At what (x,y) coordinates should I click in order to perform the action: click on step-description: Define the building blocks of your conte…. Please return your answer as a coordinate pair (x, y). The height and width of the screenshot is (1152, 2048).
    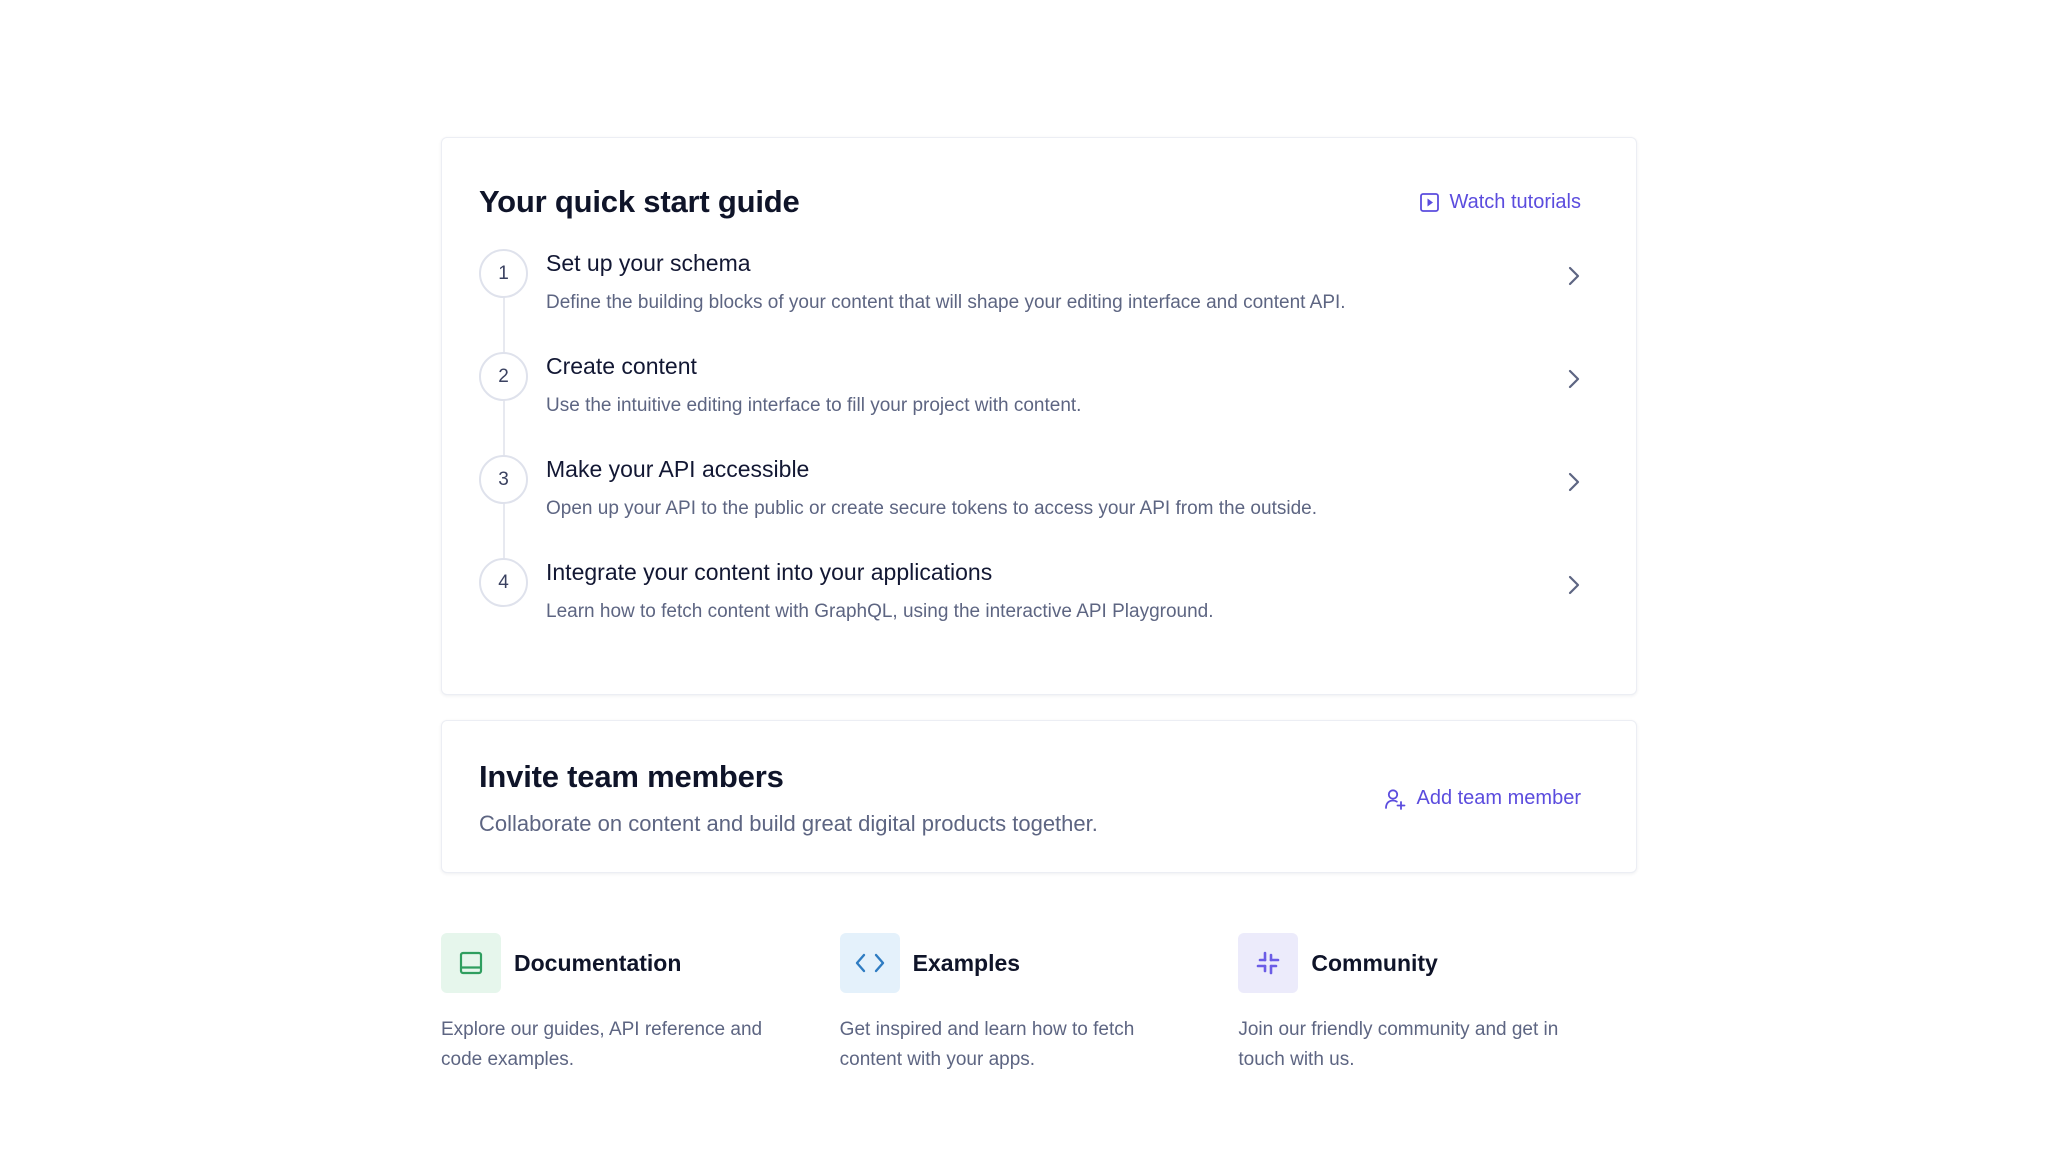
    Looking at the image, I should click on (946, 302).